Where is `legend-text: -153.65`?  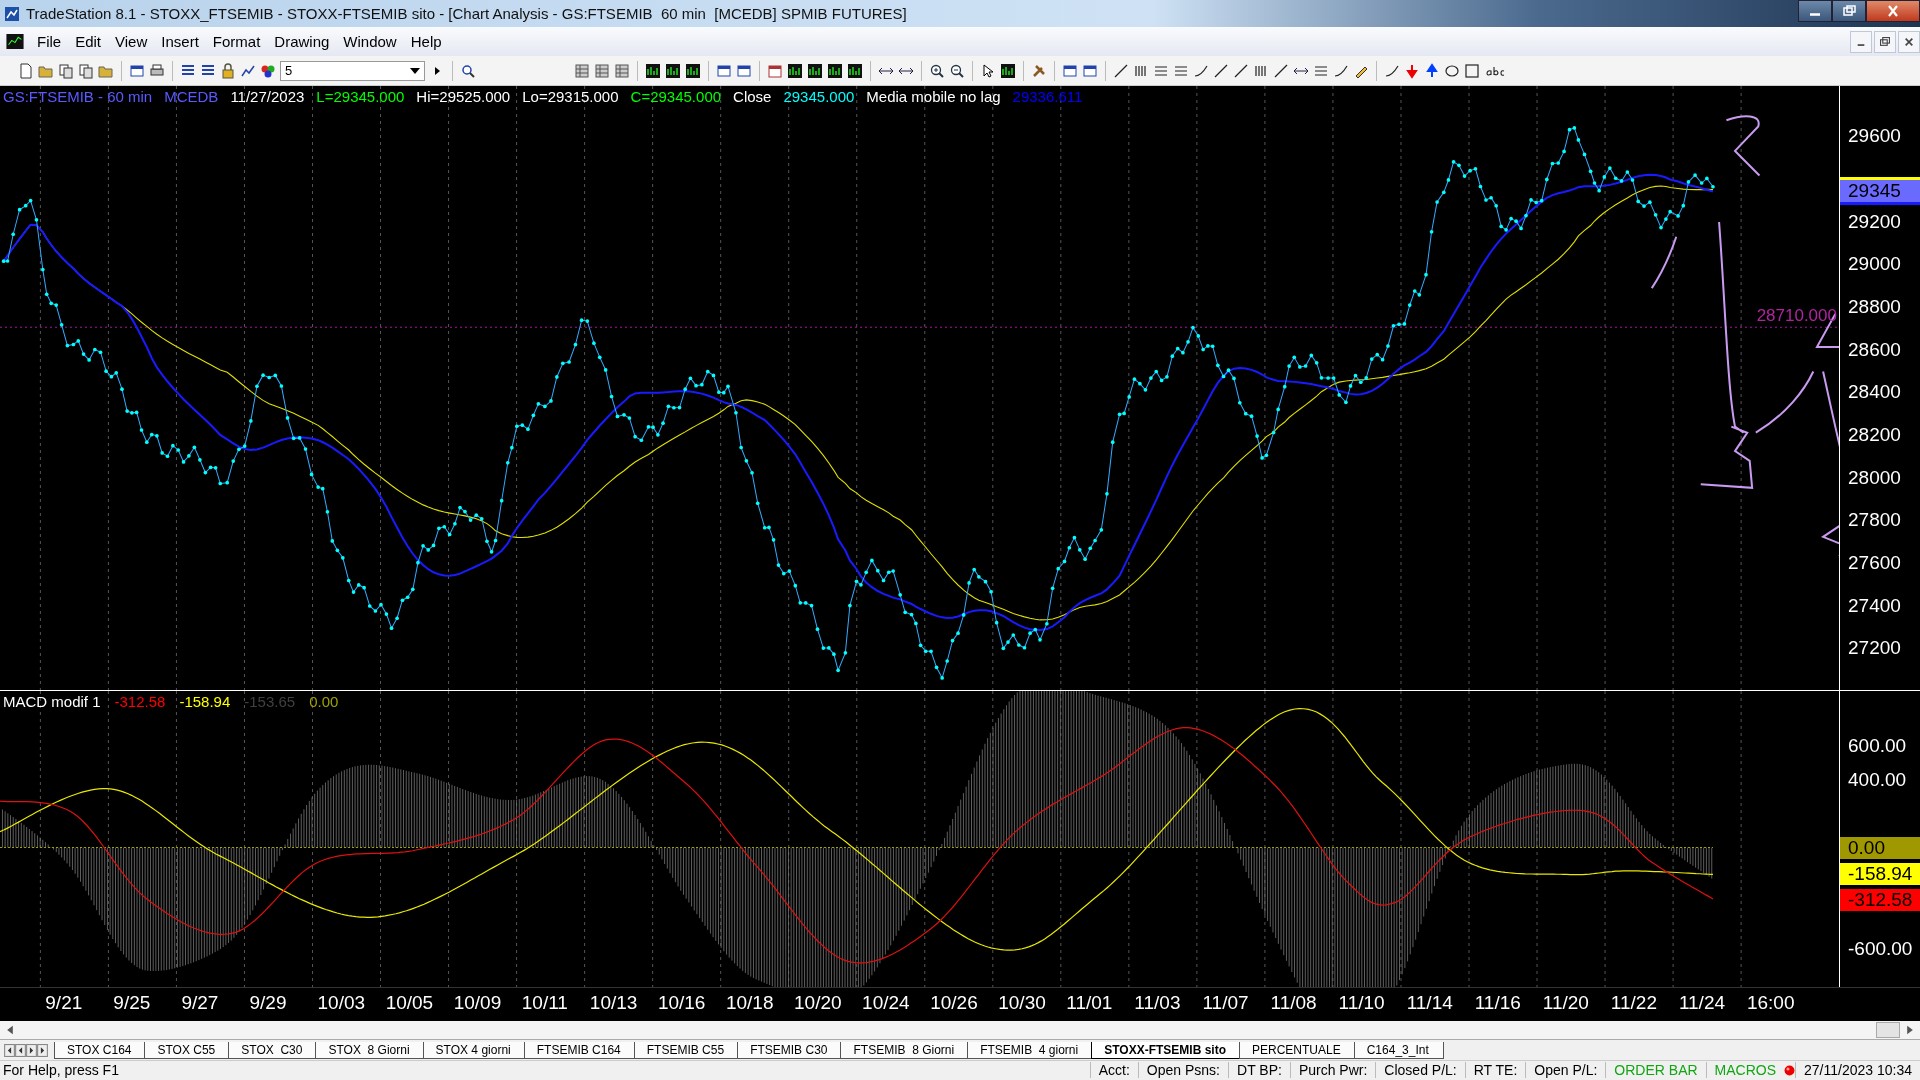
legend-text: -153.65 is located at coordinates (270, 701).